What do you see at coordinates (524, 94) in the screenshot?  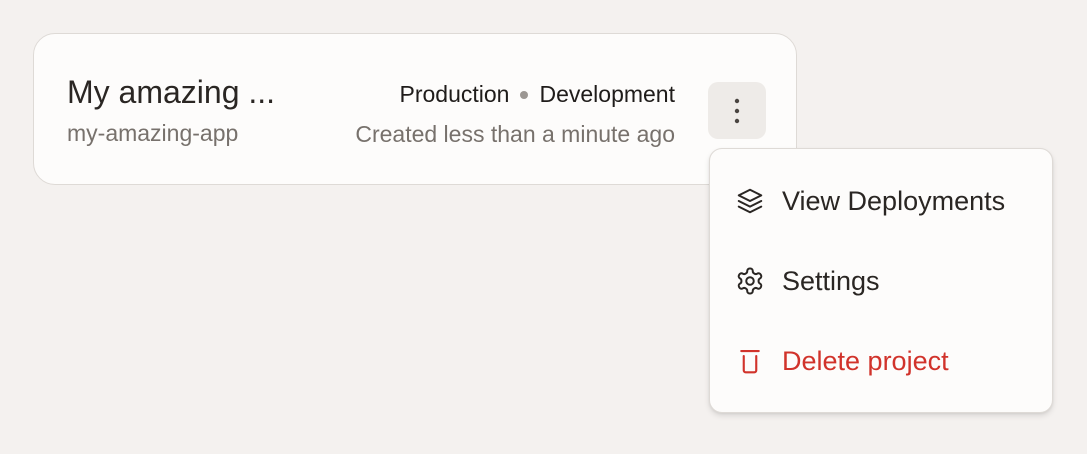 I see `separator-dot` at bounding box center [524, 94].